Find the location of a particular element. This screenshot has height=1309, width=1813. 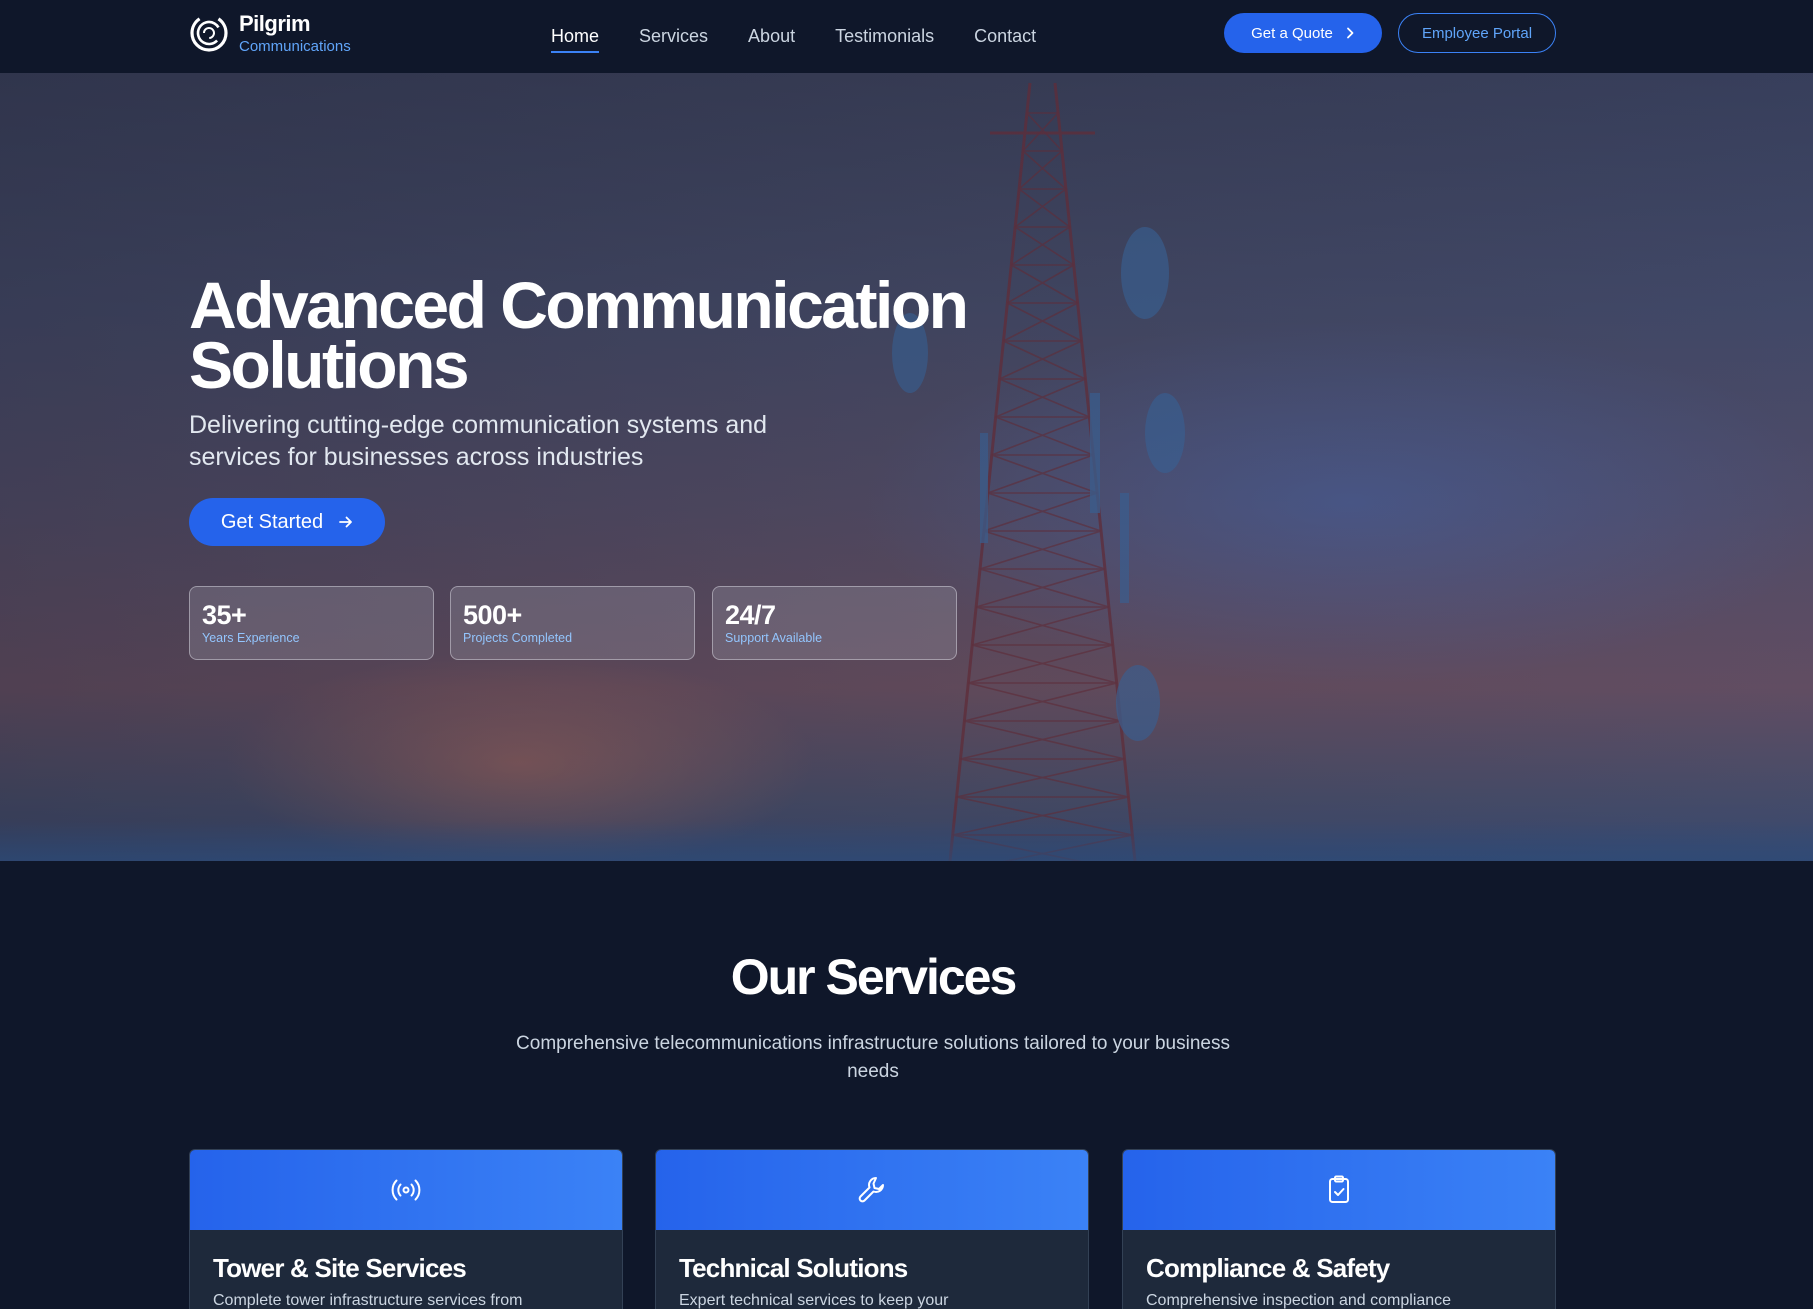

stat-label: Projects Completed is located at coordinates (518, 638).